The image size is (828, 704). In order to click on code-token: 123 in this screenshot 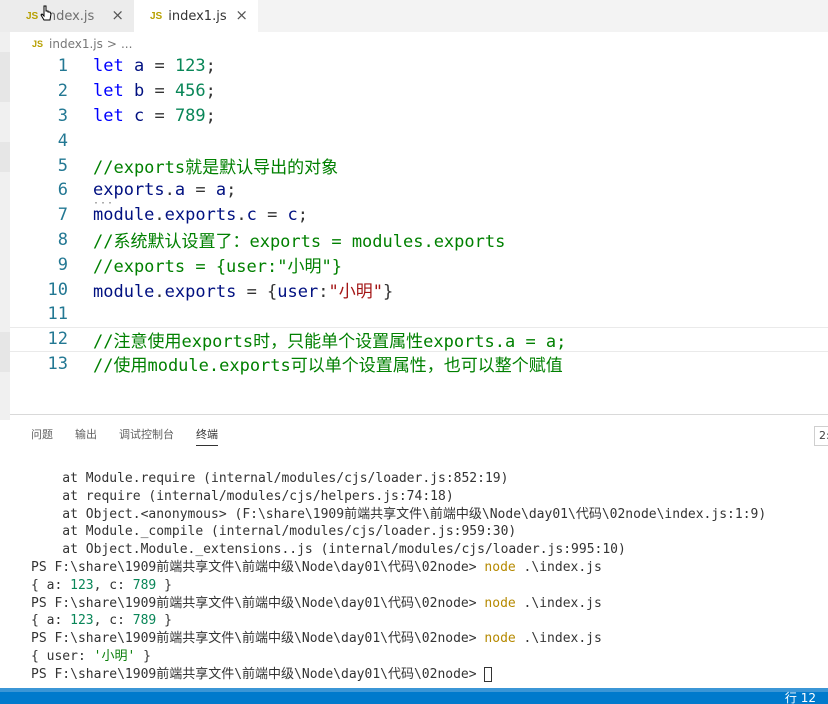, I will do `click(190, 66)`.